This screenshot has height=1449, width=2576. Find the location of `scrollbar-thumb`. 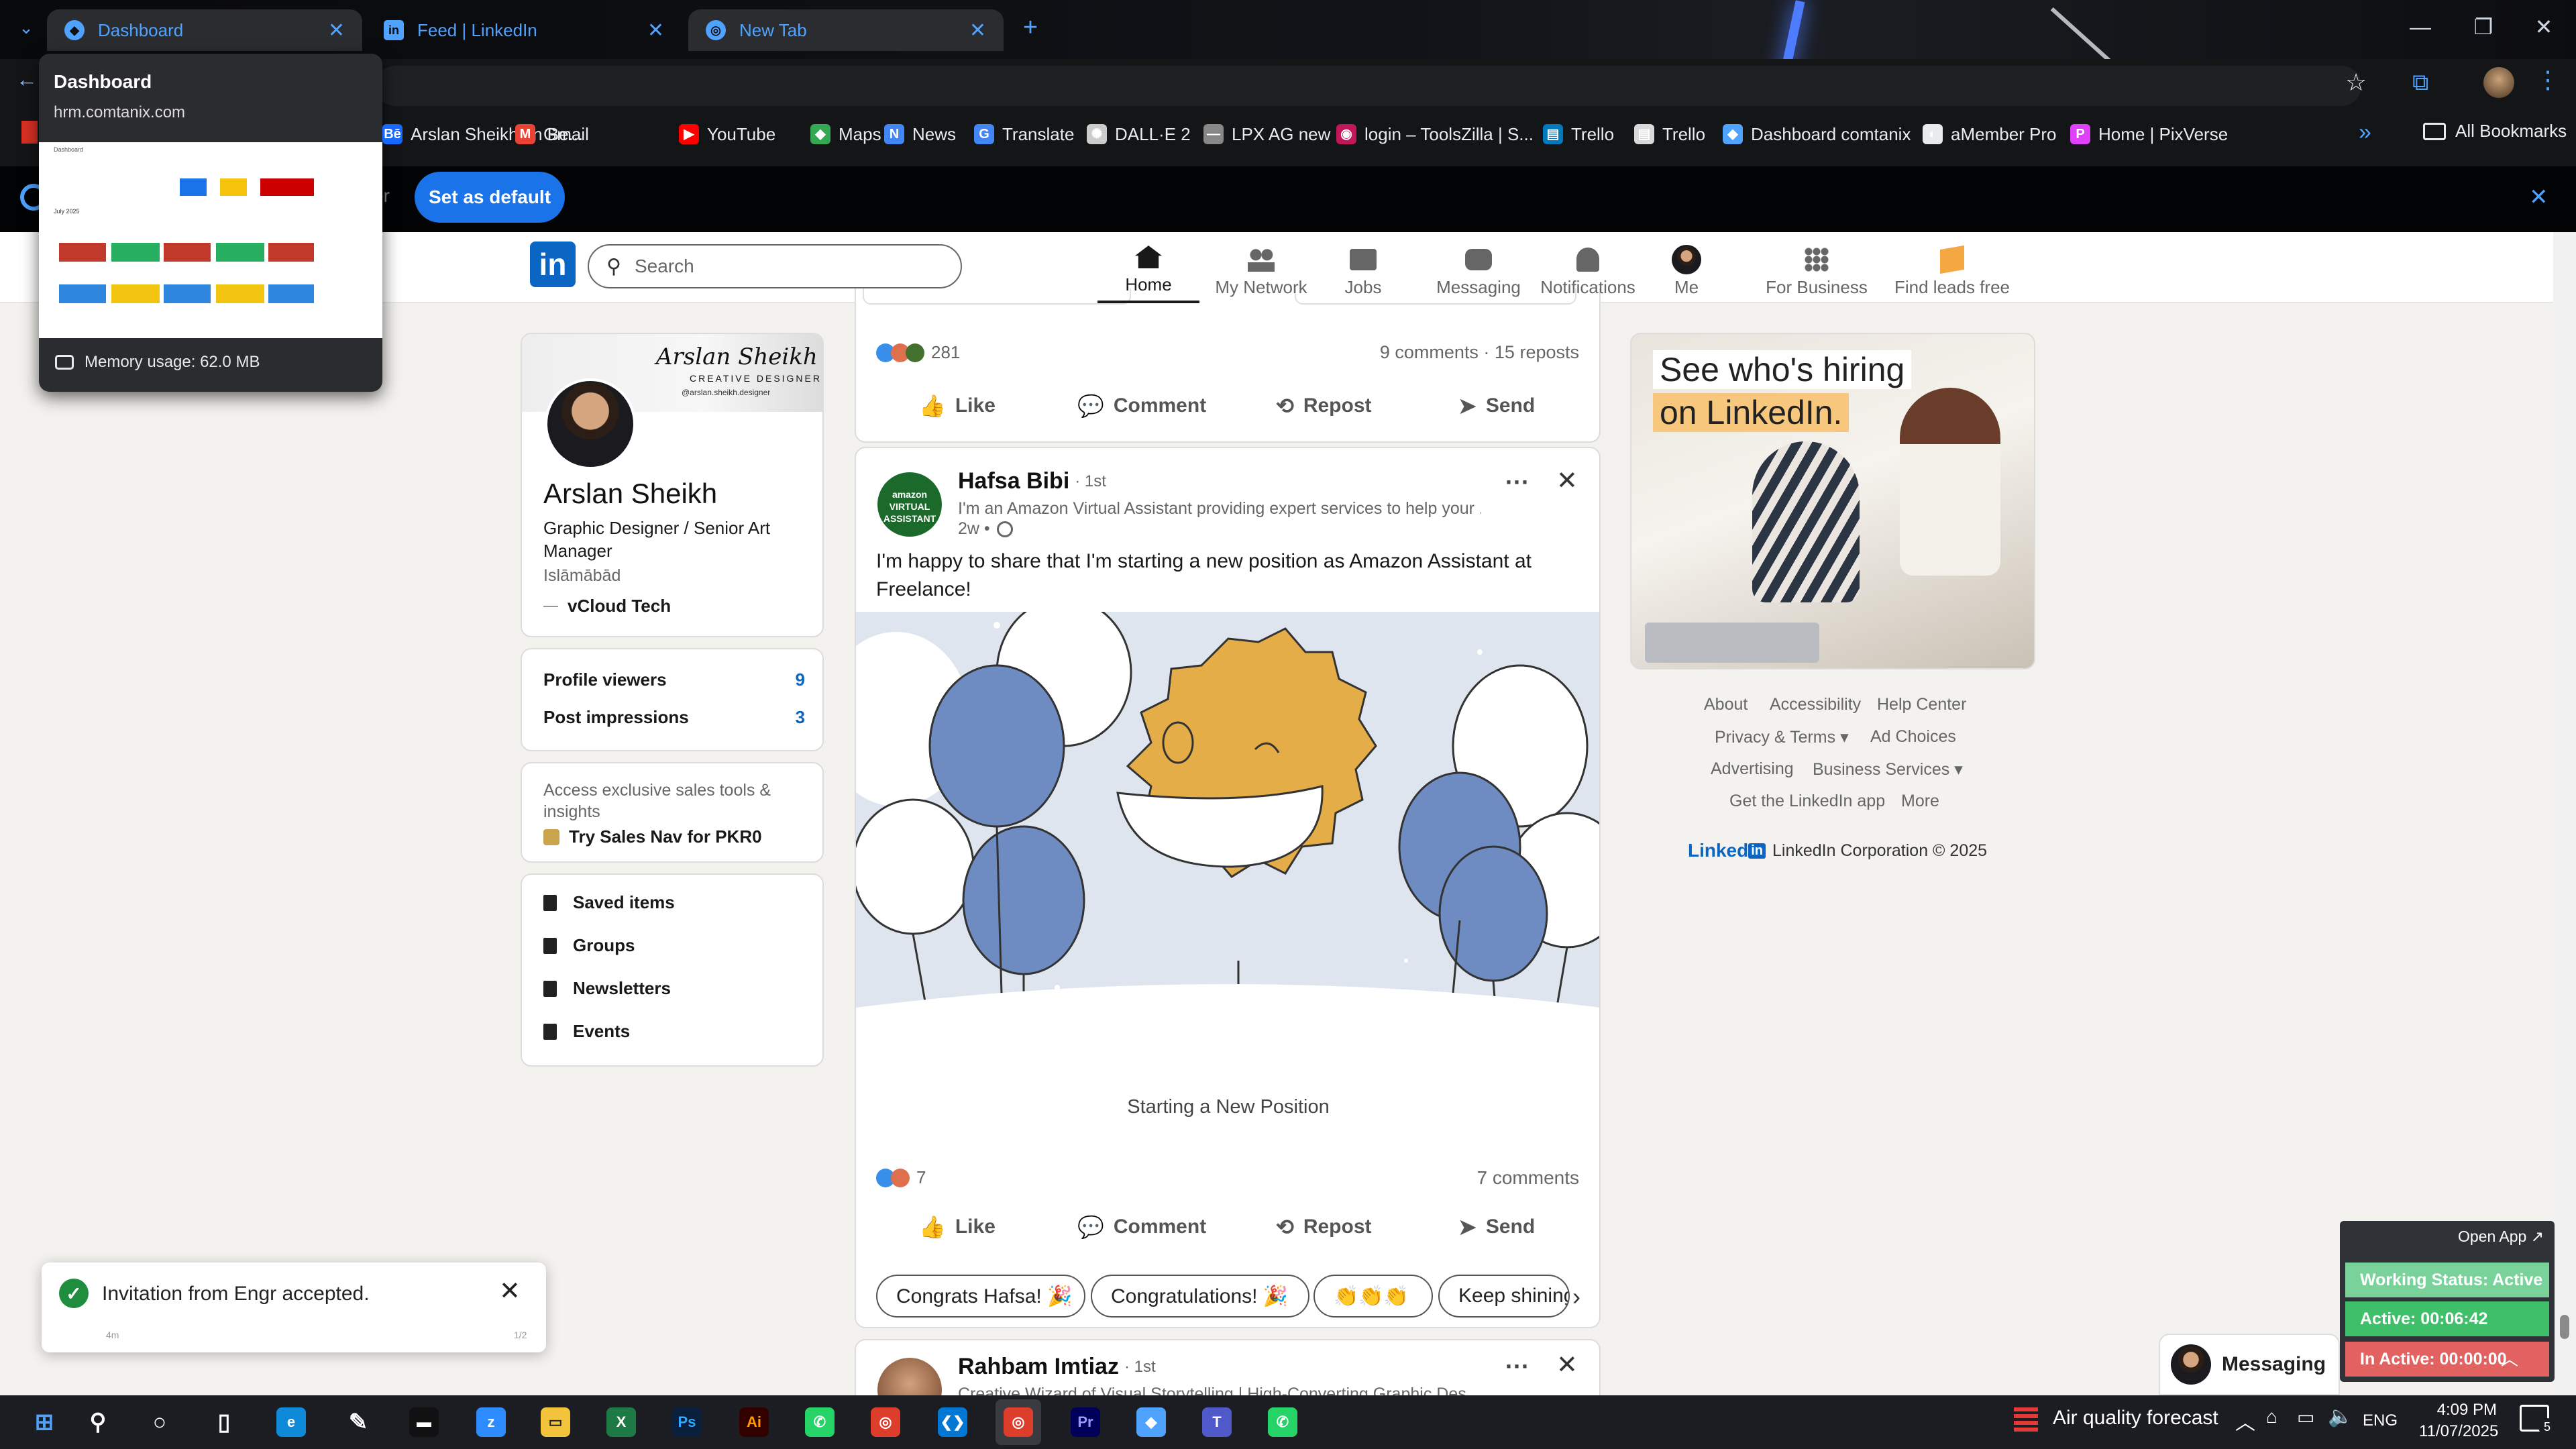

scrollbar-thumb is located at coordinates (2564, 1327).